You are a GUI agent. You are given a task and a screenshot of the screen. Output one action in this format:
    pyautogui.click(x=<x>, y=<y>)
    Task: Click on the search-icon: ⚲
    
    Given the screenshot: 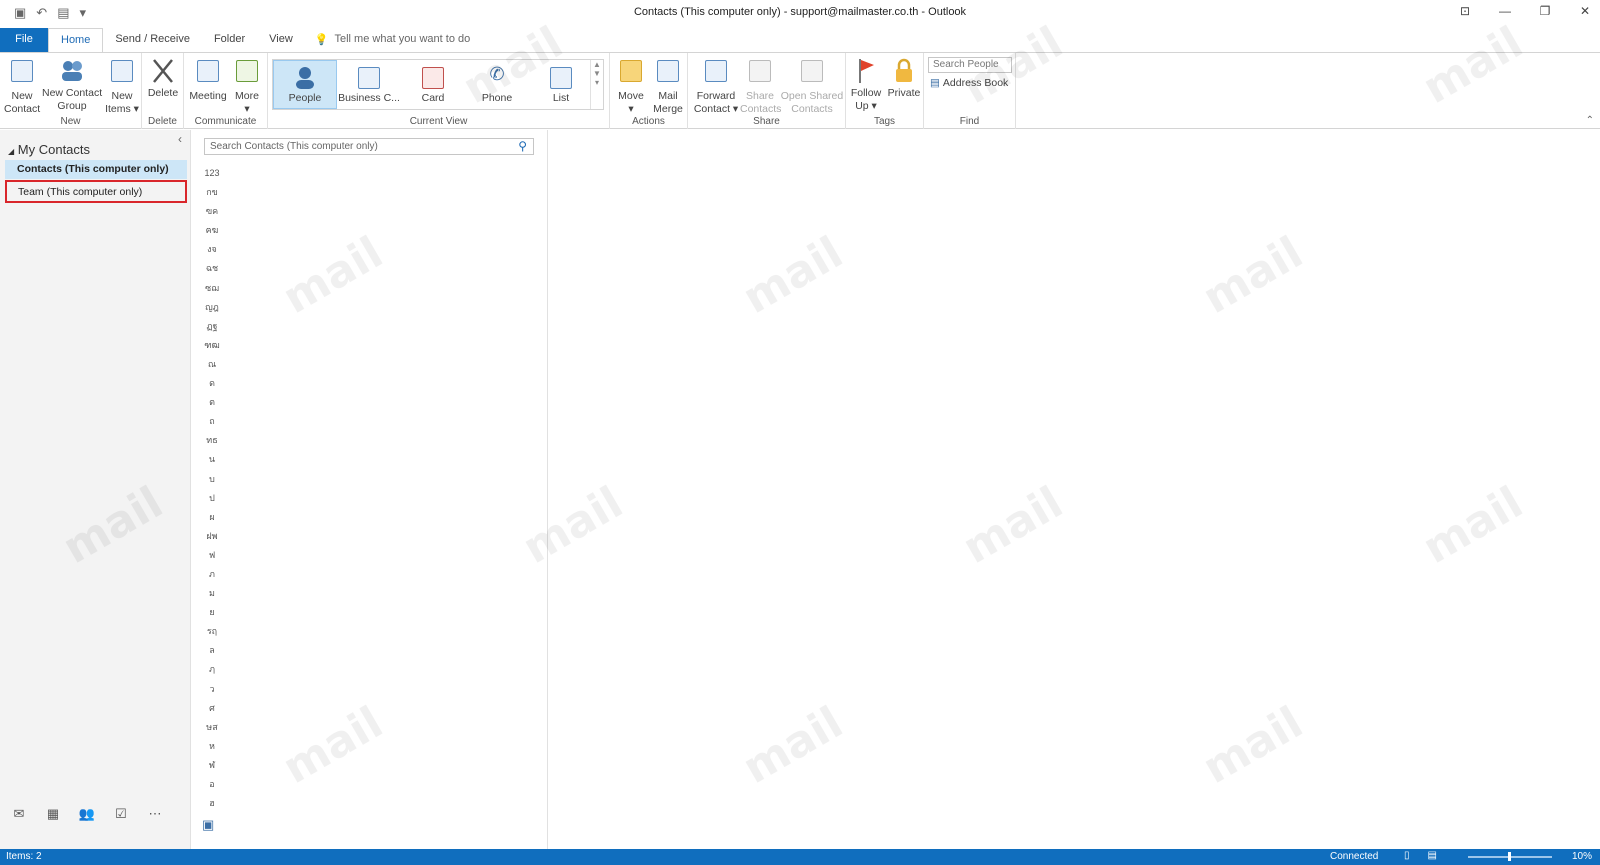 What is the action you would take?
    pyautogui.click(x=522, y=146)
    